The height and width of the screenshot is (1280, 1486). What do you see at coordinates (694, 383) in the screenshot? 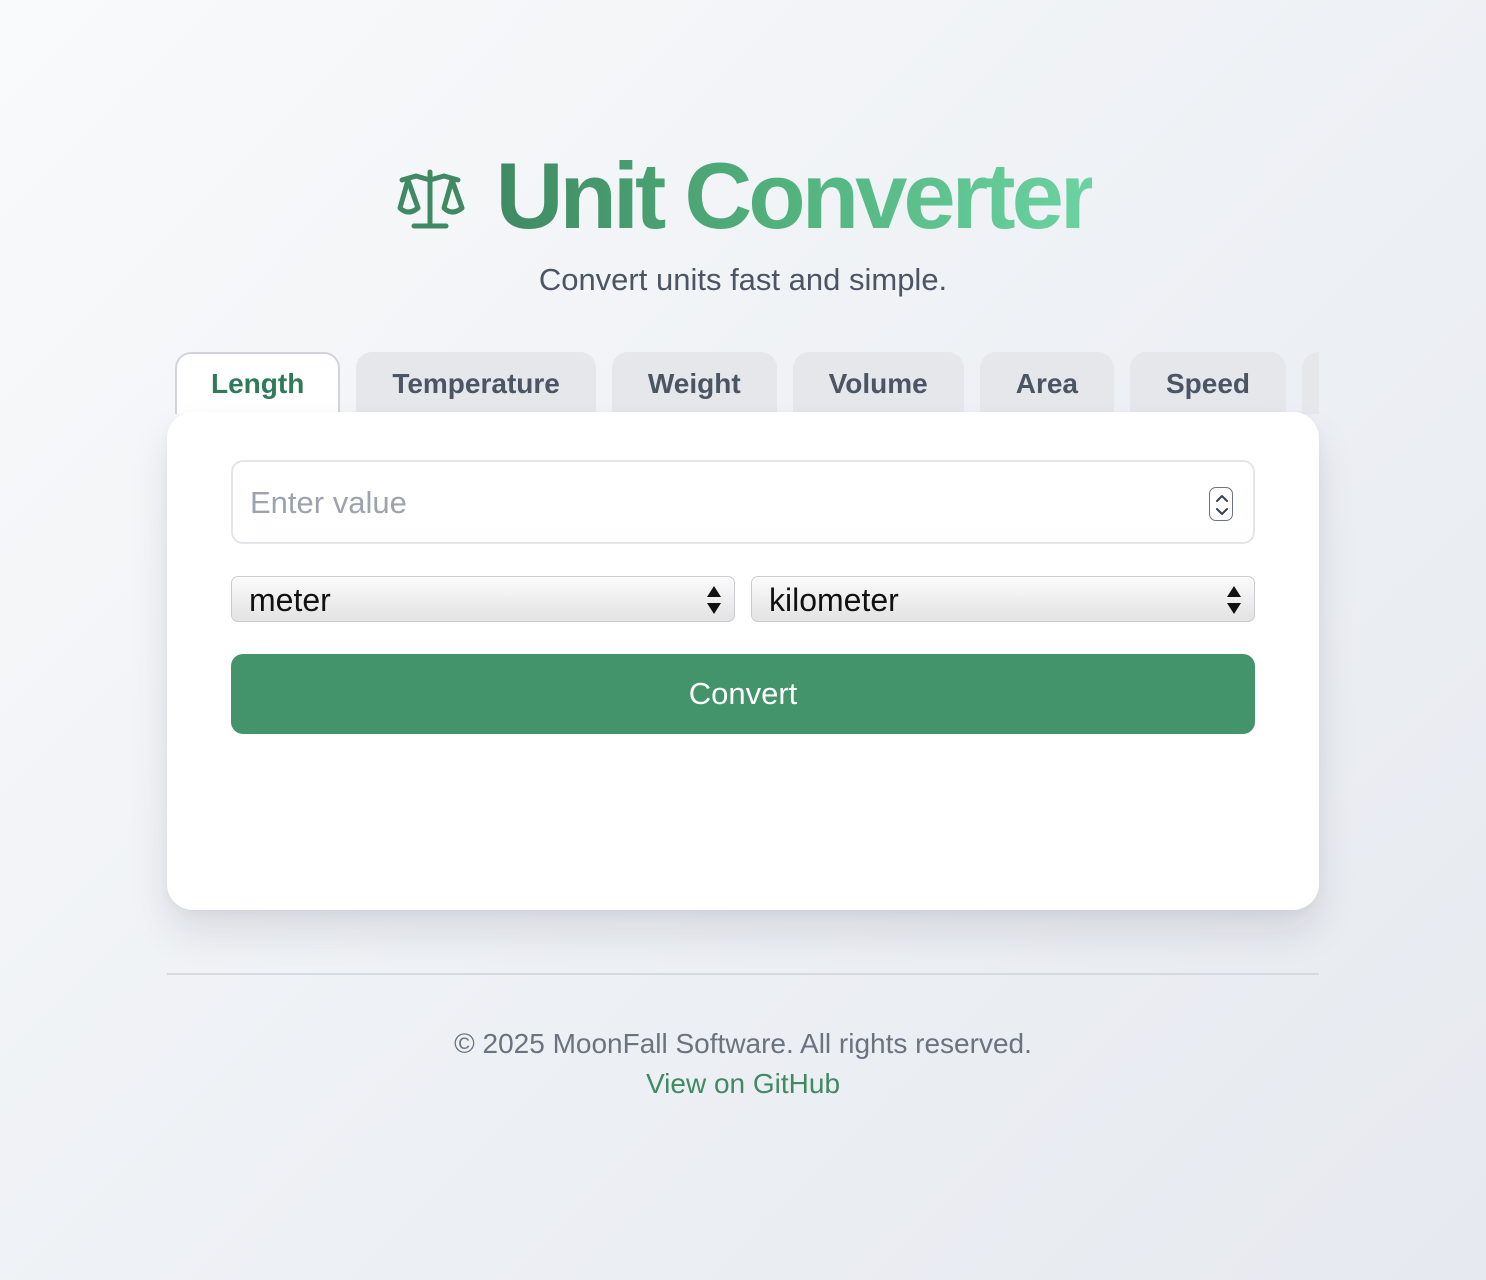
I see `tab-weight: Weight` at bounding box center [694, 383].